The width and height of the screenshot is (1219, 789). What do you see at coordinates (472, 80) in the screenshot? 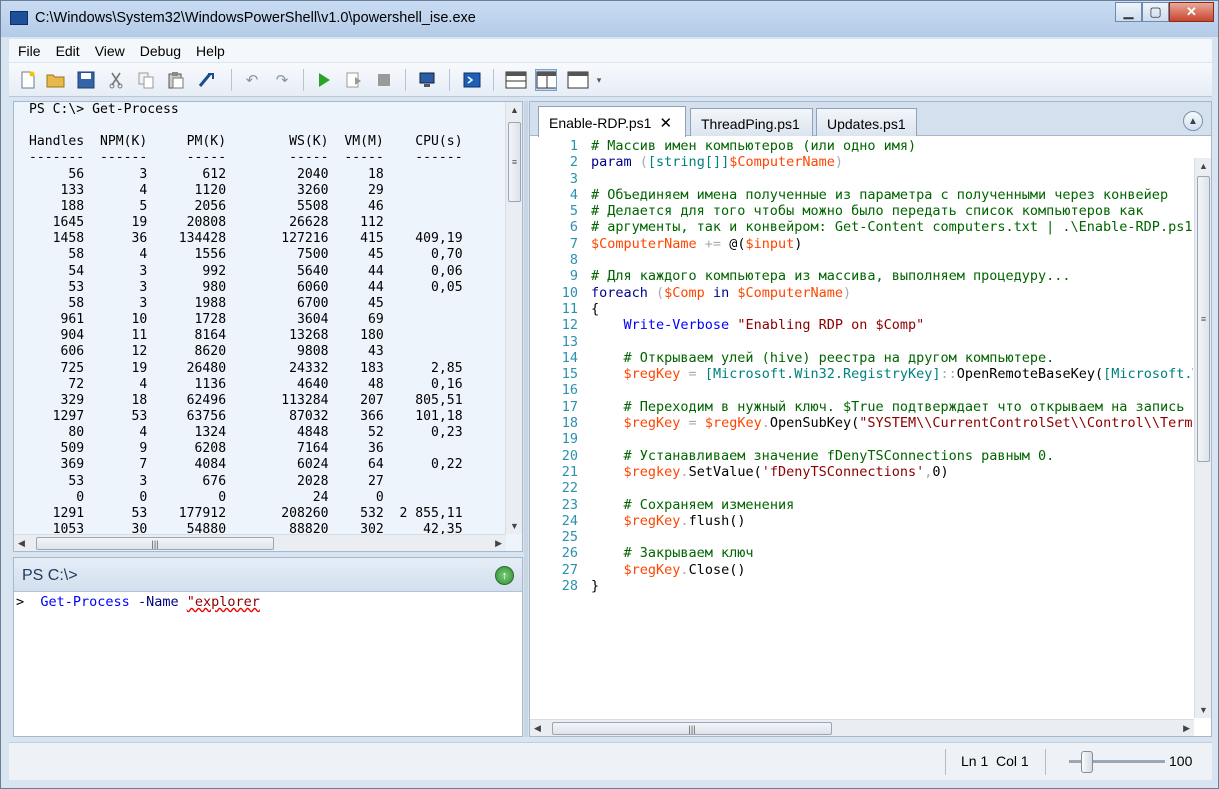
I see `powershell-console-icon` at bounding box center [472, 80].